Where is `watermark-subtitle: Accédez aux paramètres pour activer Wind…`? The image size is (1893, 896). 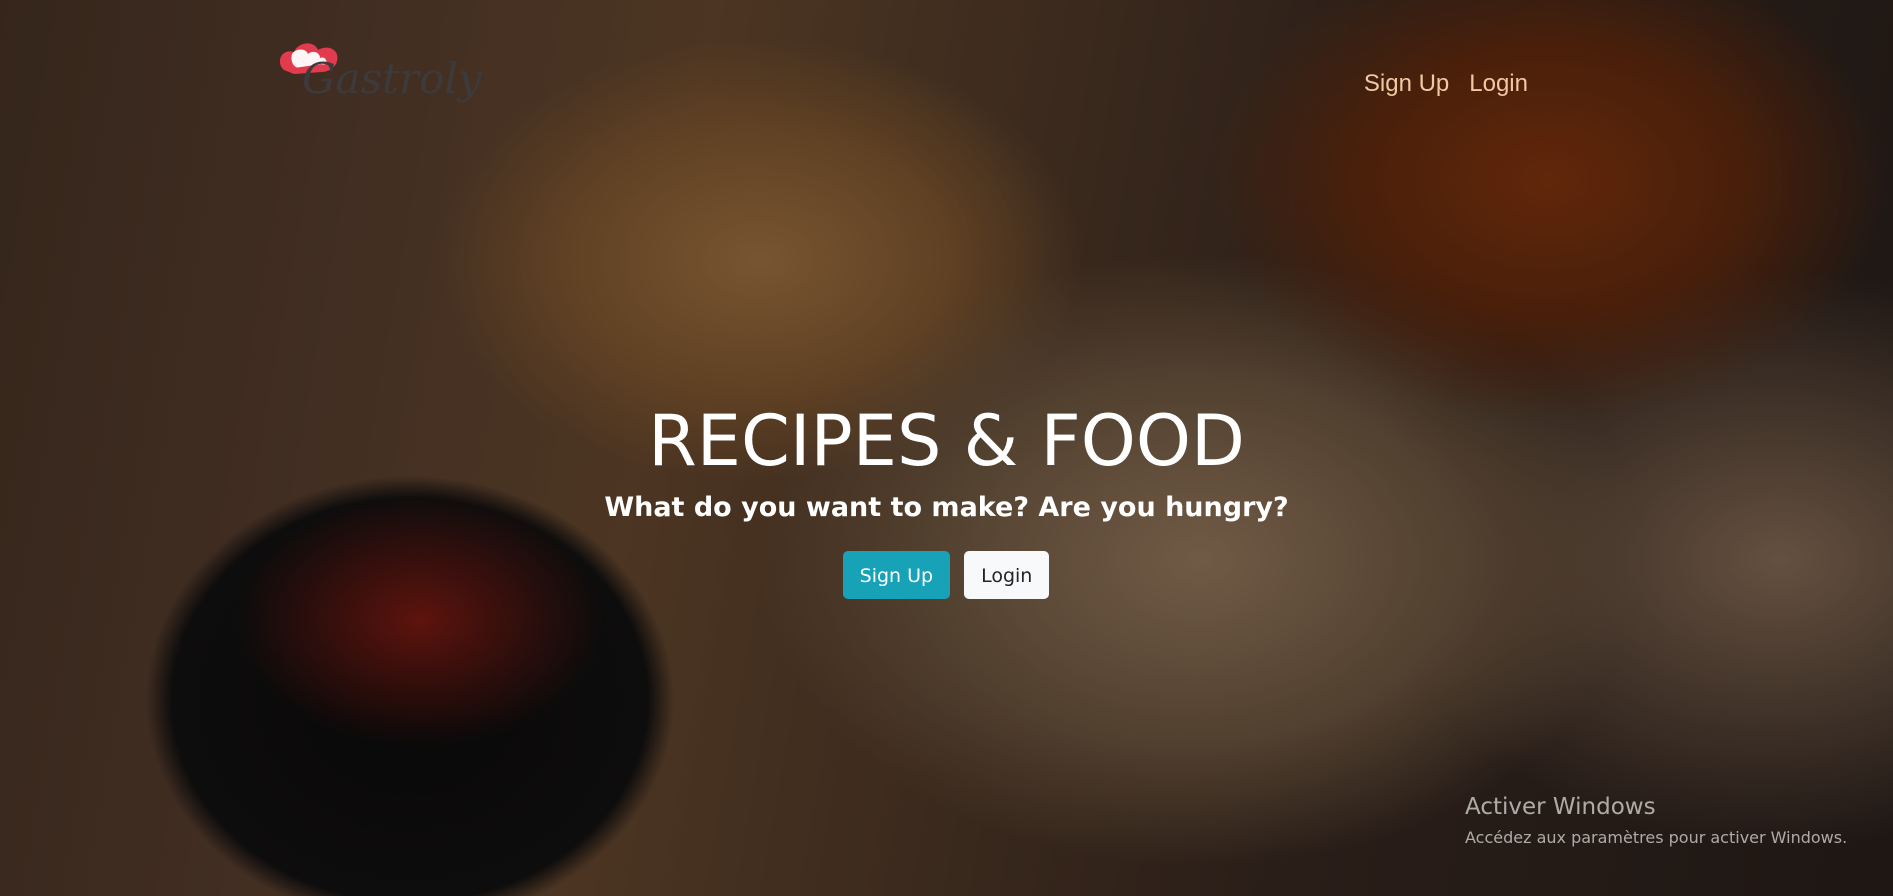
watermark-subtitle: Accédez aux paramètres pour activer Wind… is located at coordinates (1656, 837).